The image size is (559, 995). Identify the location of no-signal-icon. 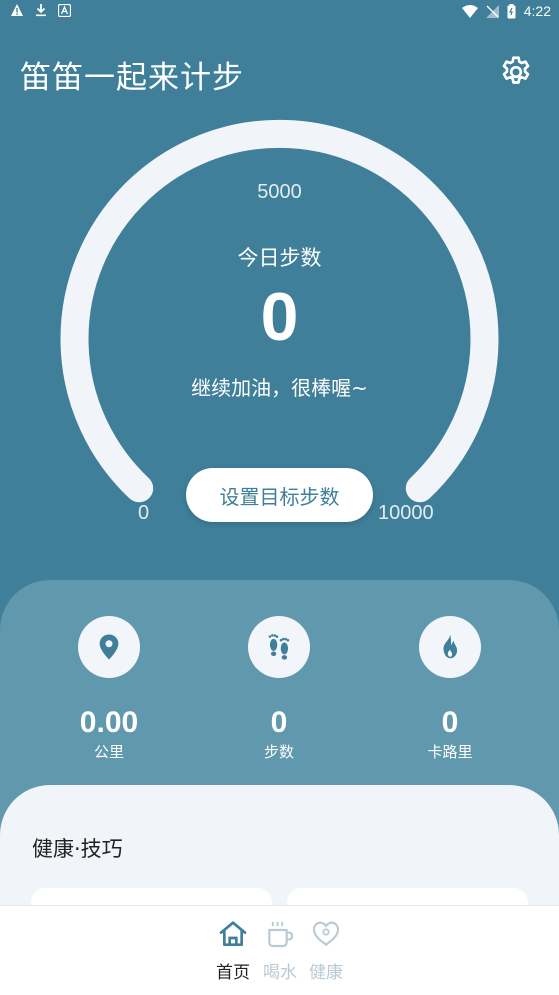
(492, 11).